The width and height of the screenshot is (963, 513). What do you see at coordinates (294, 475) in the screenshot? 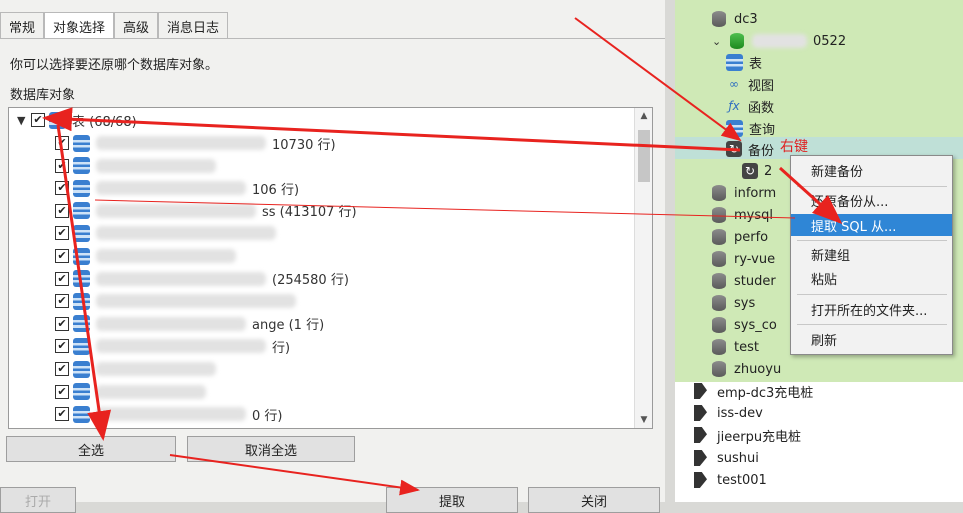
I see `arrow-to-extract` at bounding box center [294, 475].